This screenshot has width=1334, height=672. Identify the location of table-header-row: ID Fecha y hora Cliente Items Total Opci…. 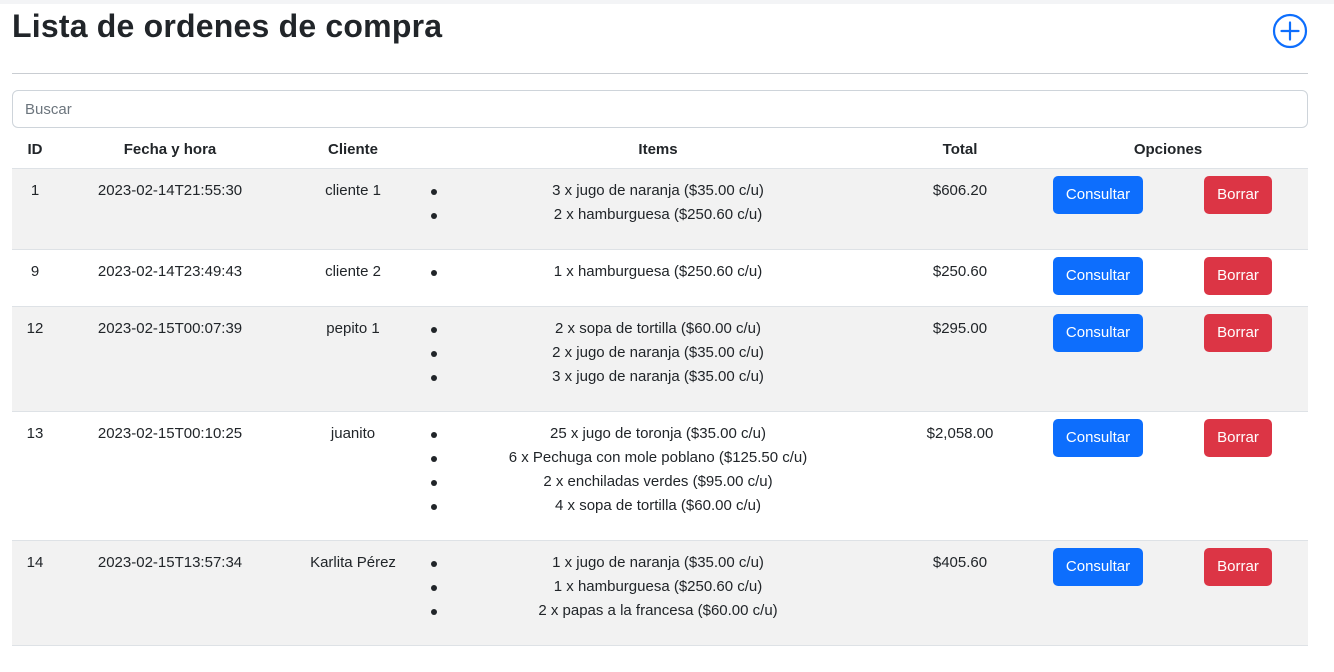
(660, 149).